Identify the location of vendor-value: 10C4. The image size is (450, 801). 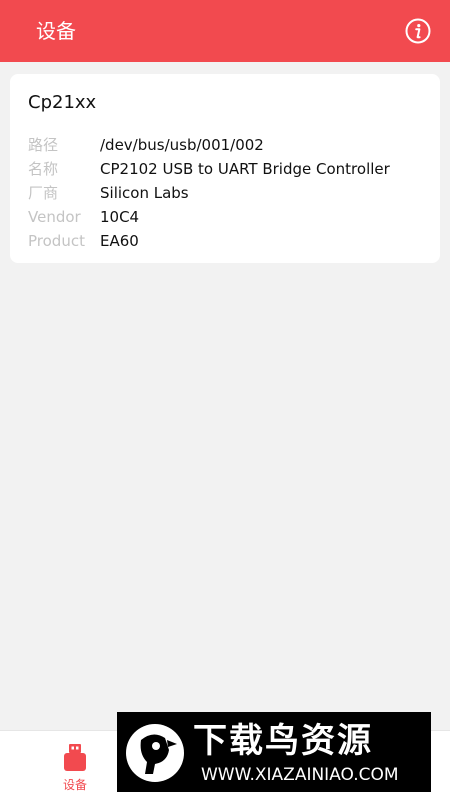
(120, 217).